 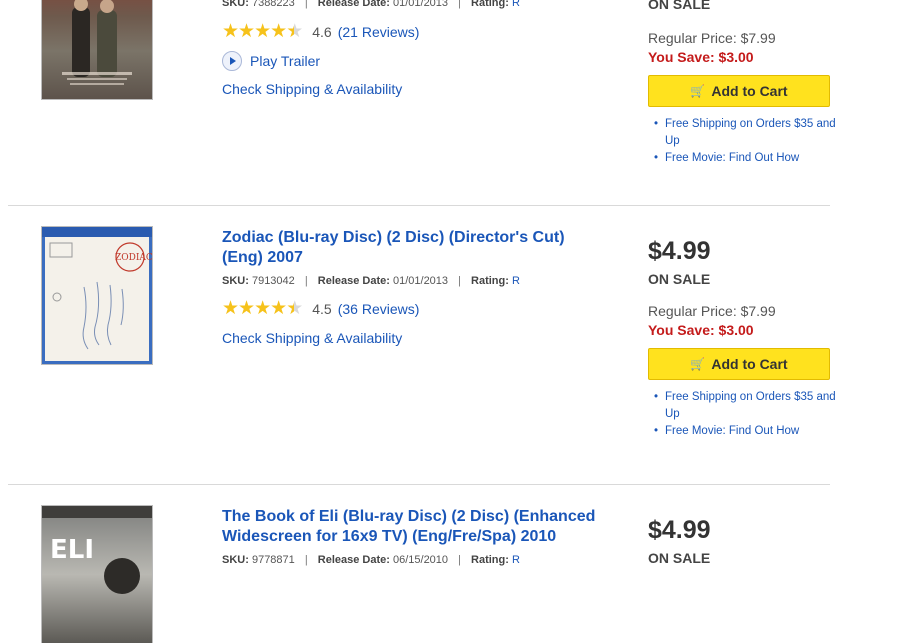 What do you see at coordinates (273, 4) in the screenshot?
I see `sku-value: 7388223` at bounding box center [273, 4].